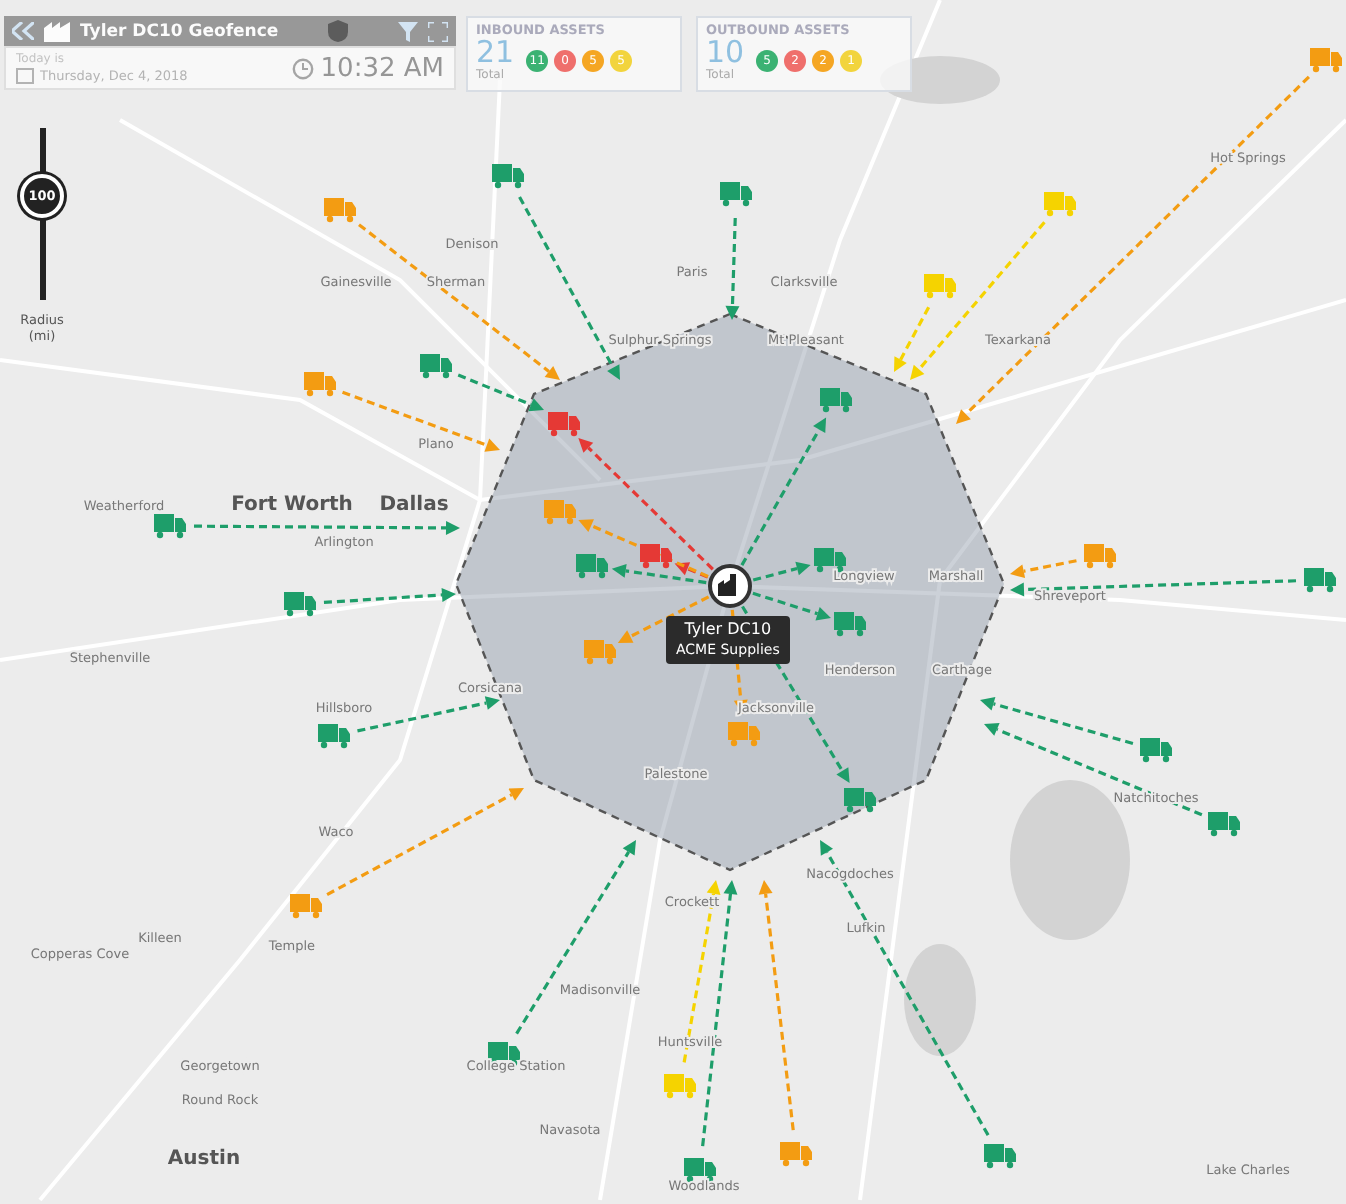 This screenshot has height=1204, width=1346. I want to click on filter-icon, so click(408, 31).